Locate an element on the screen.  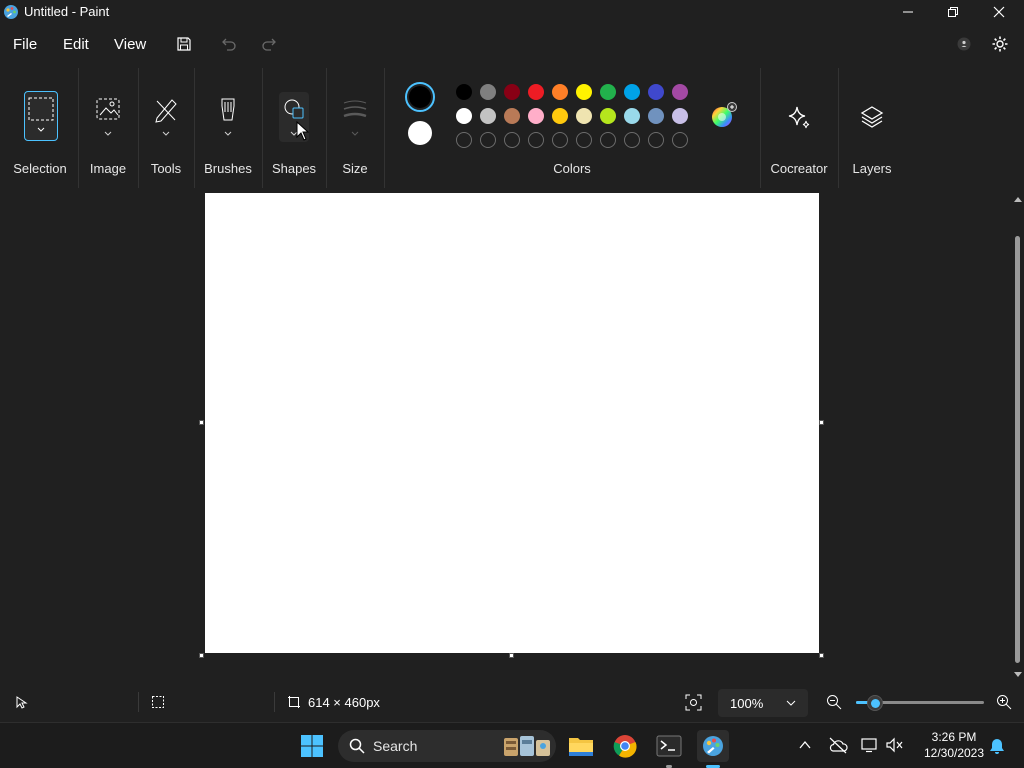
minimize-button is located at coordinates (908, 12).